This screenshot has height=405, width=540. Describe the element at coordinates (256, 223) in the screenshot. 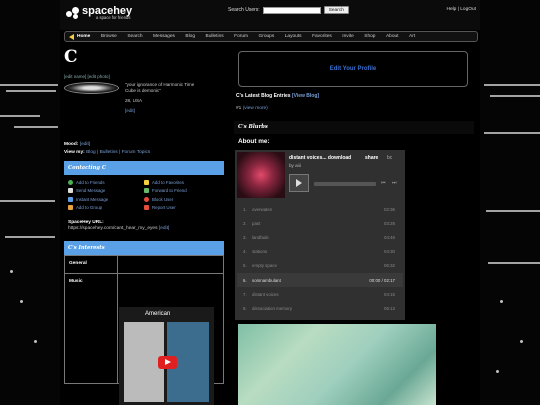

I see `track-name: past` at that location.